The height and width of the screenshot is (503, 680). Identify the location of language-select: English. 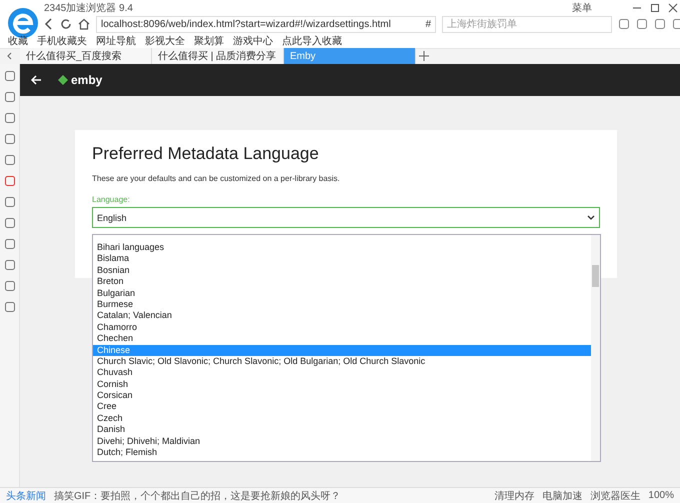
(346, 217).